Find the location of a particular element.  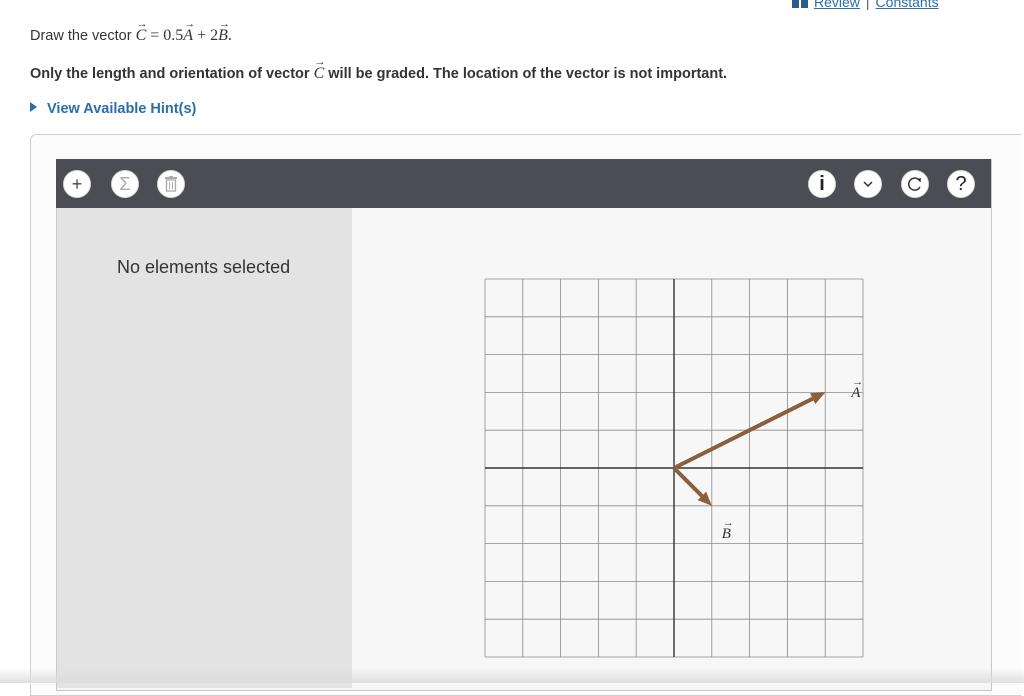

help-icon: ? is located at coordinates (961, 183).